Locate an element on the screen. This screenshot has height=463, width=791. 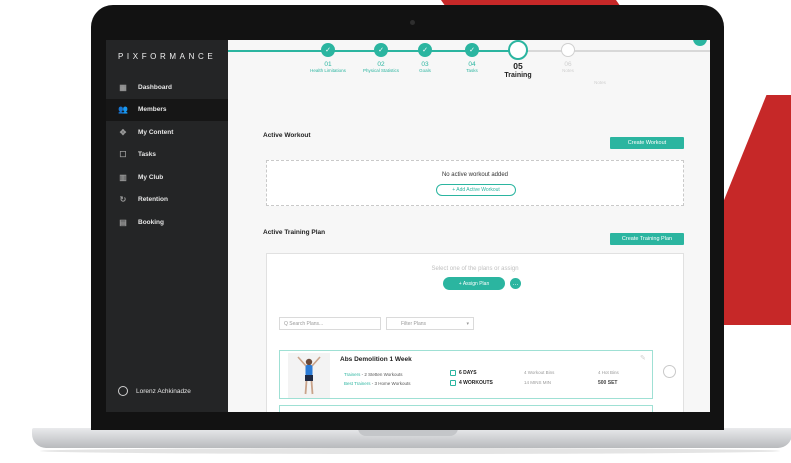
plan-thumbnail is located at coordinates (309, 375).